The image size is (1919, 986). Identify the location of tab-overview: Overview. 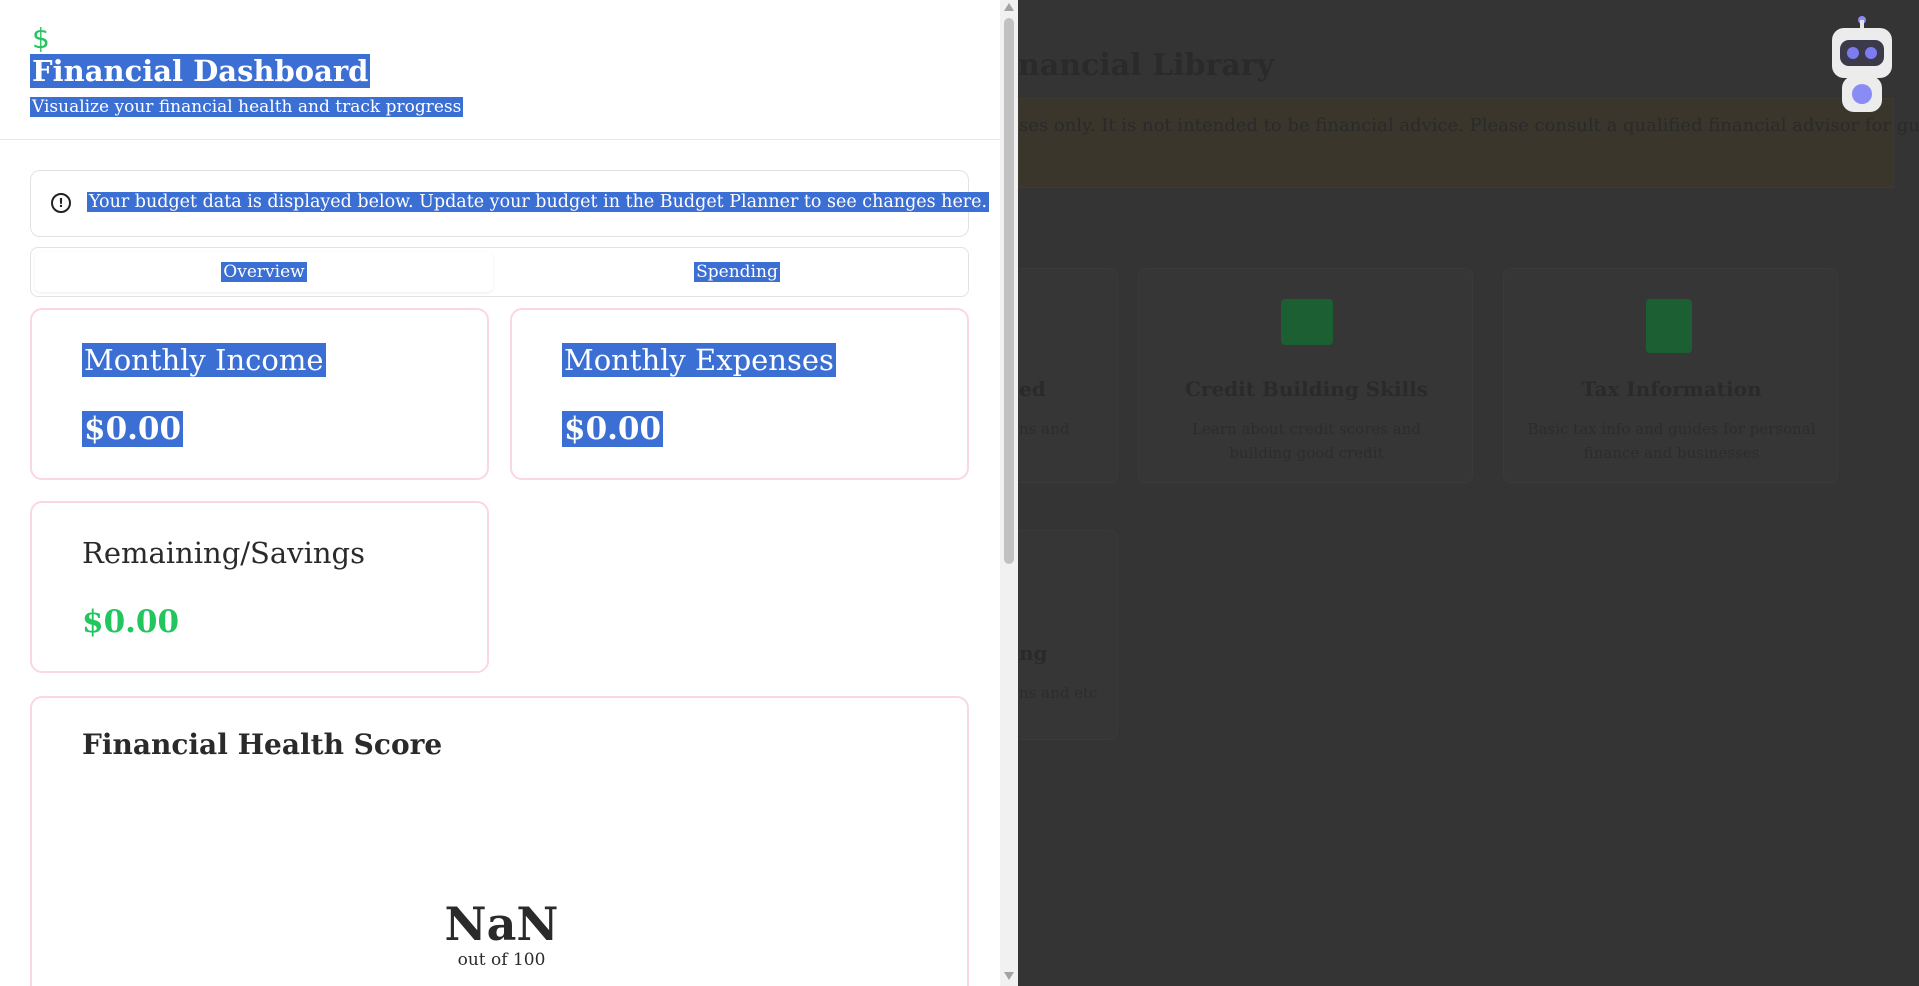
(264, 272).